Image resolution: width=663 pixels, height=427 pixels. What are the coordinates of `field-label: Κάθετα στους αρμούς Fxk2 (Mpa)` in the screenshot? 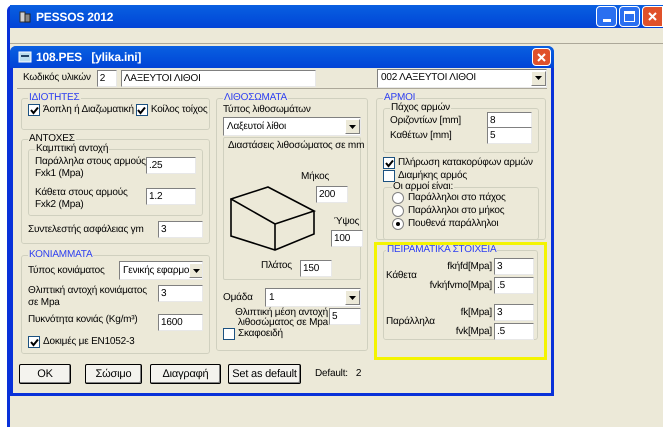 It's located at (82, 199).